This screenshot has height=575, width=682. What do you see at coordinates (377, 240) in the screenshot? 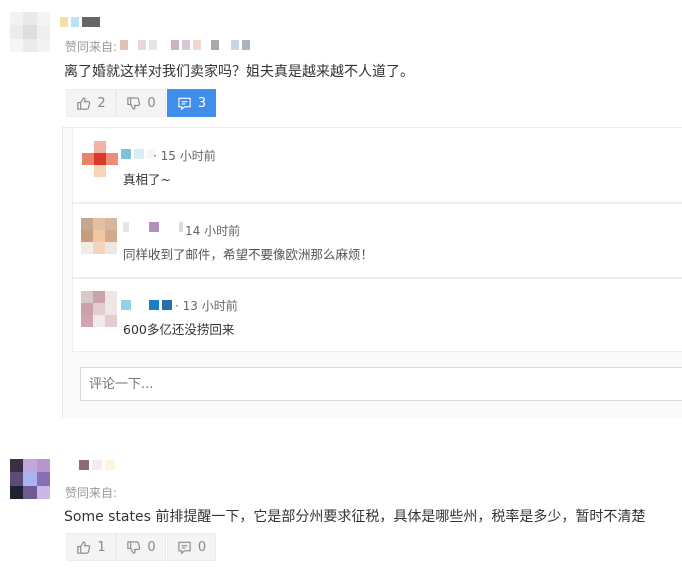
I see `reply-2: 14 小时前 同样收到了邮件，希望不要像欧洲那么麻烦！` at bounding box center [377, 240].